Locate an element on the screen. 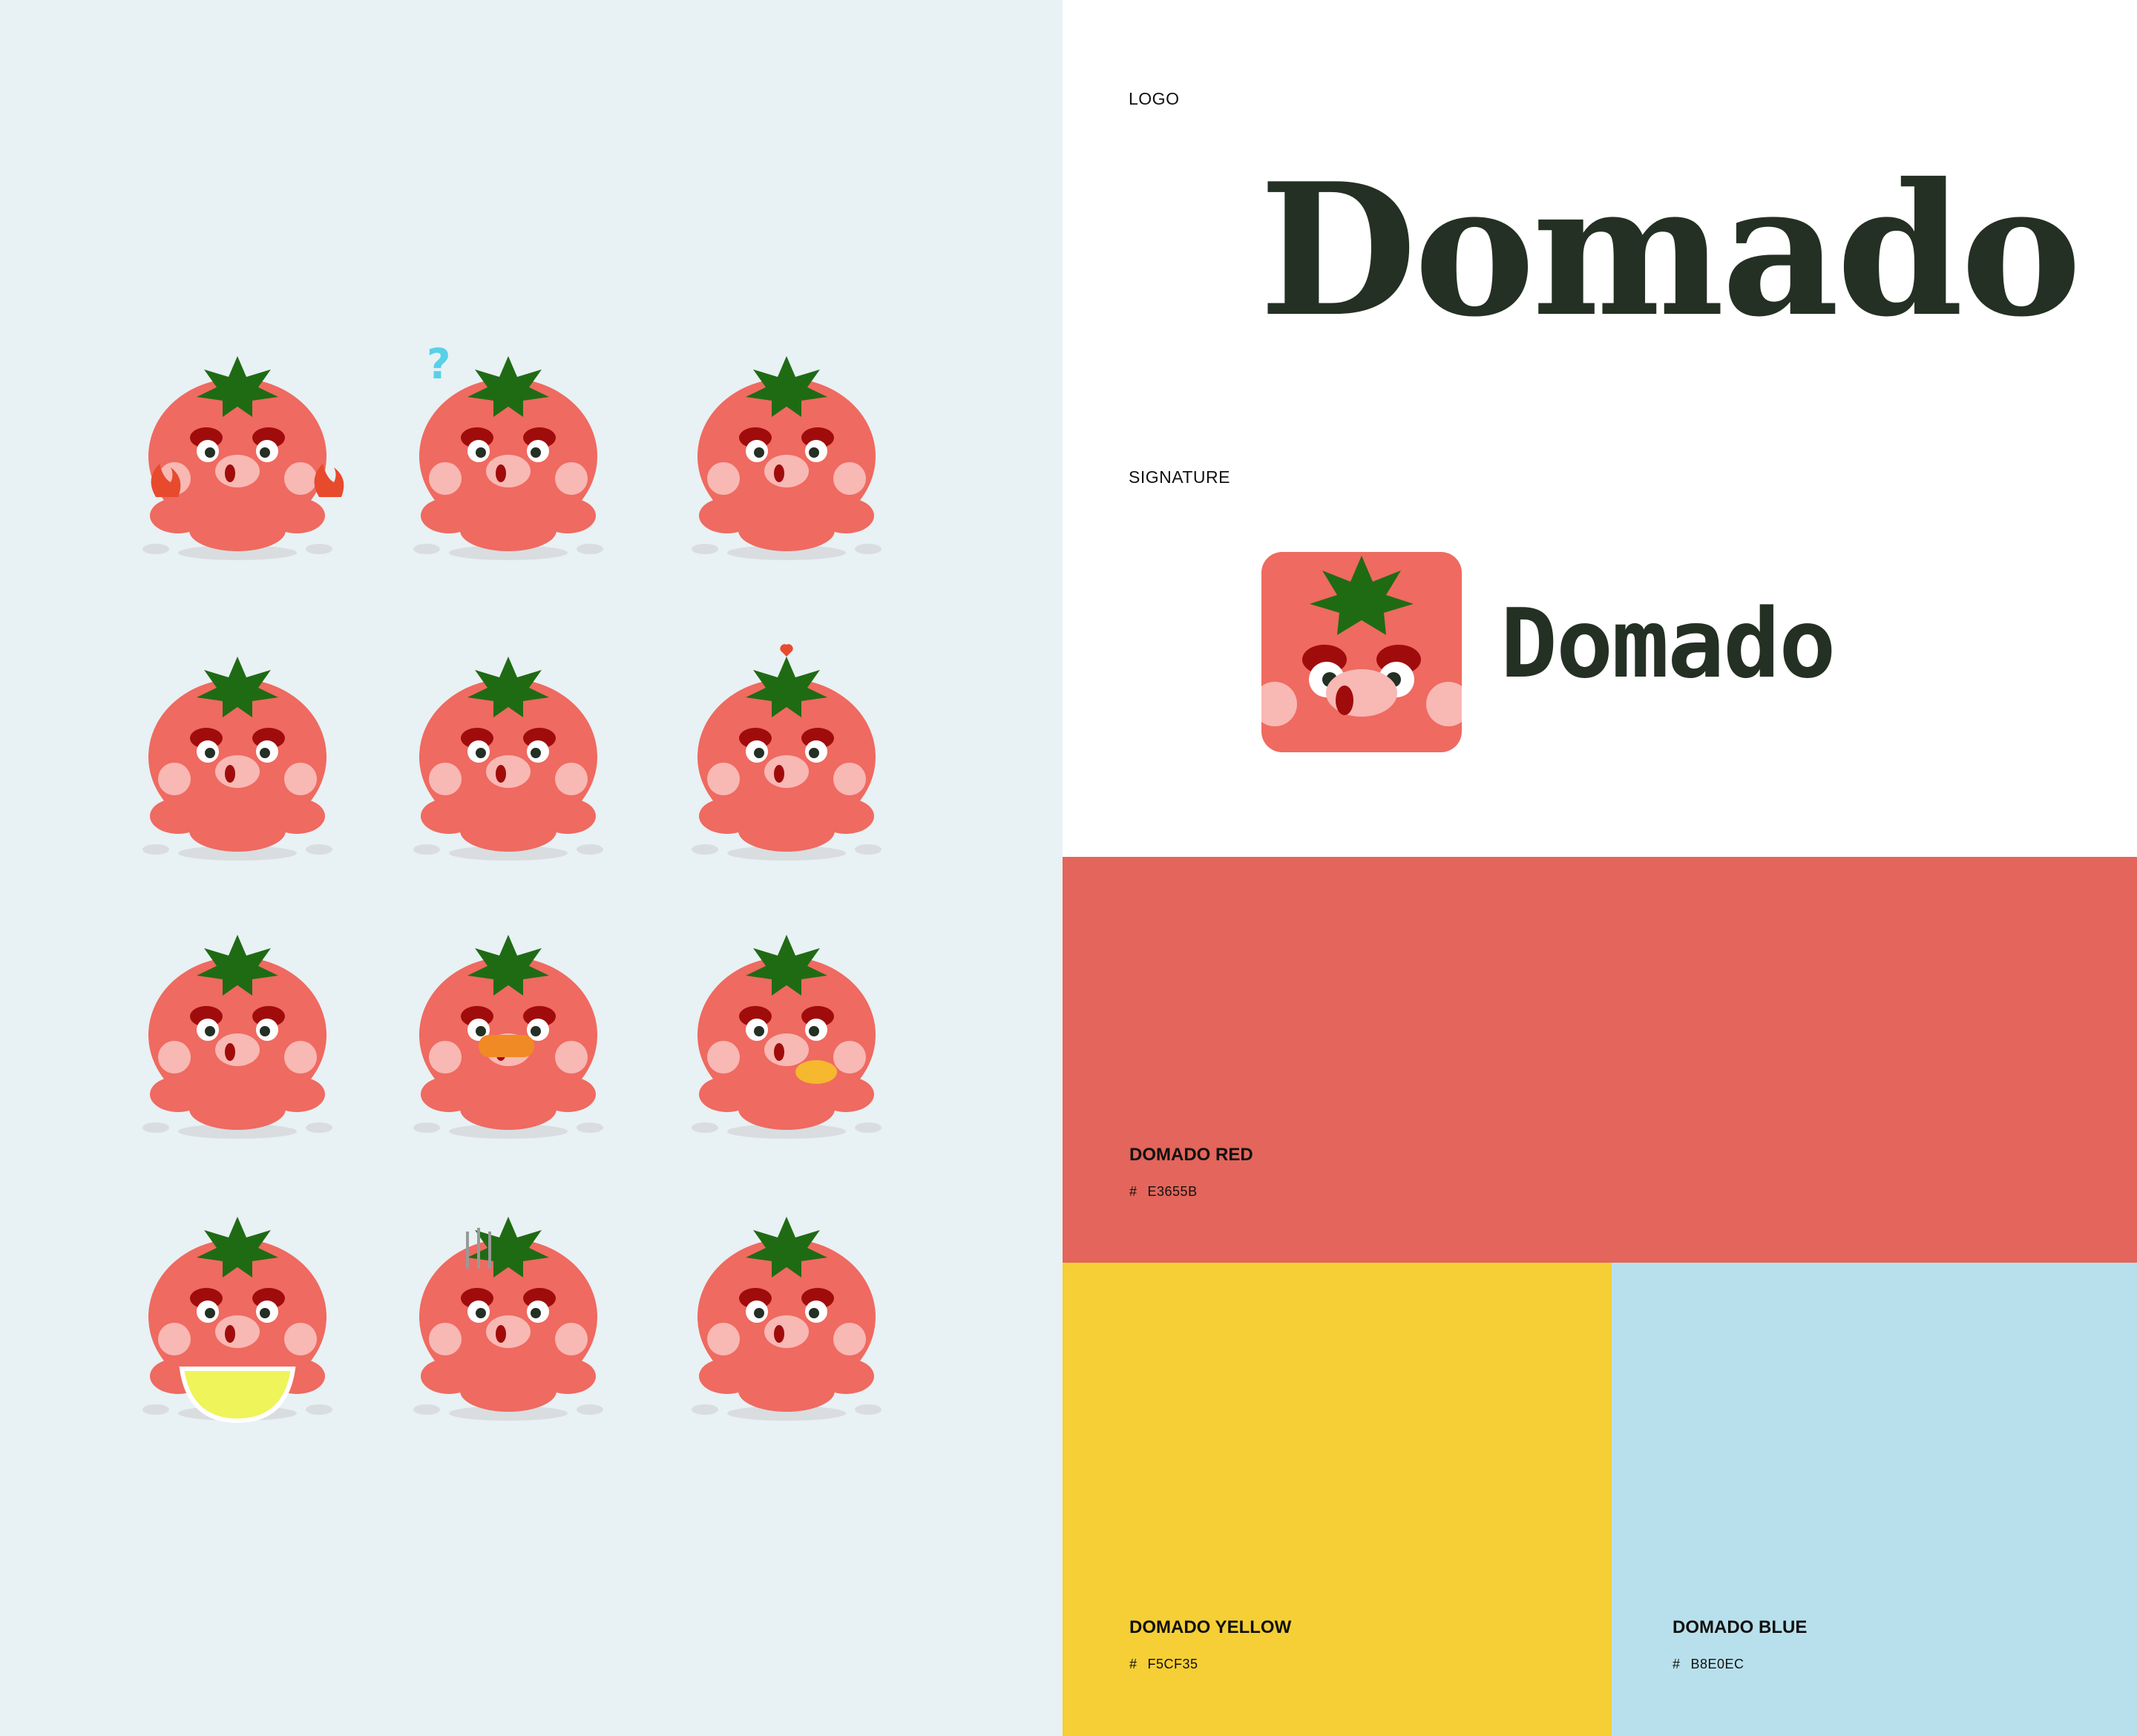 The height and width of the screenshot is (1736, 2137). swatch-red-name: DOMADO RED is located at coordinates (1191, 1155).